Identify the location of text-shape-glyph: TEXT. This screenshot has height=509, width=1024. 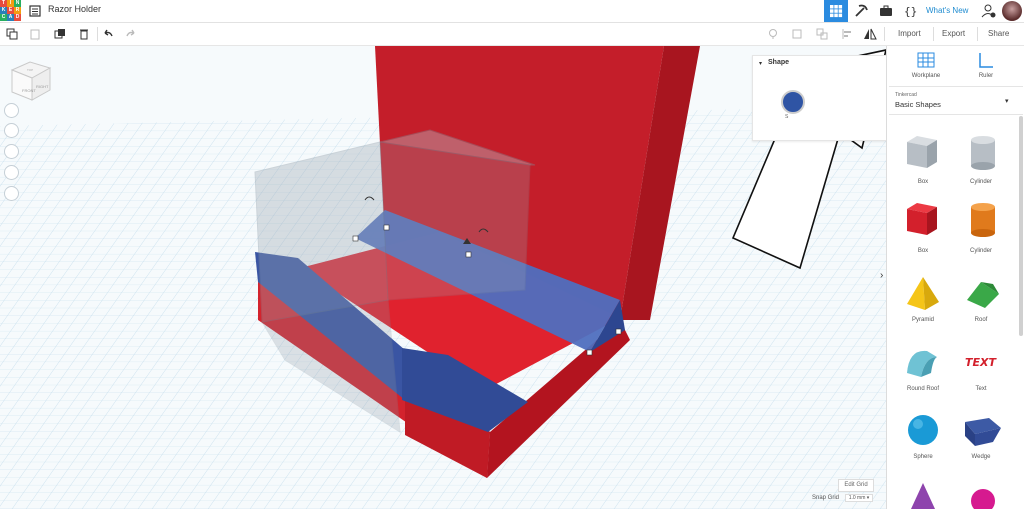
(981, 362).